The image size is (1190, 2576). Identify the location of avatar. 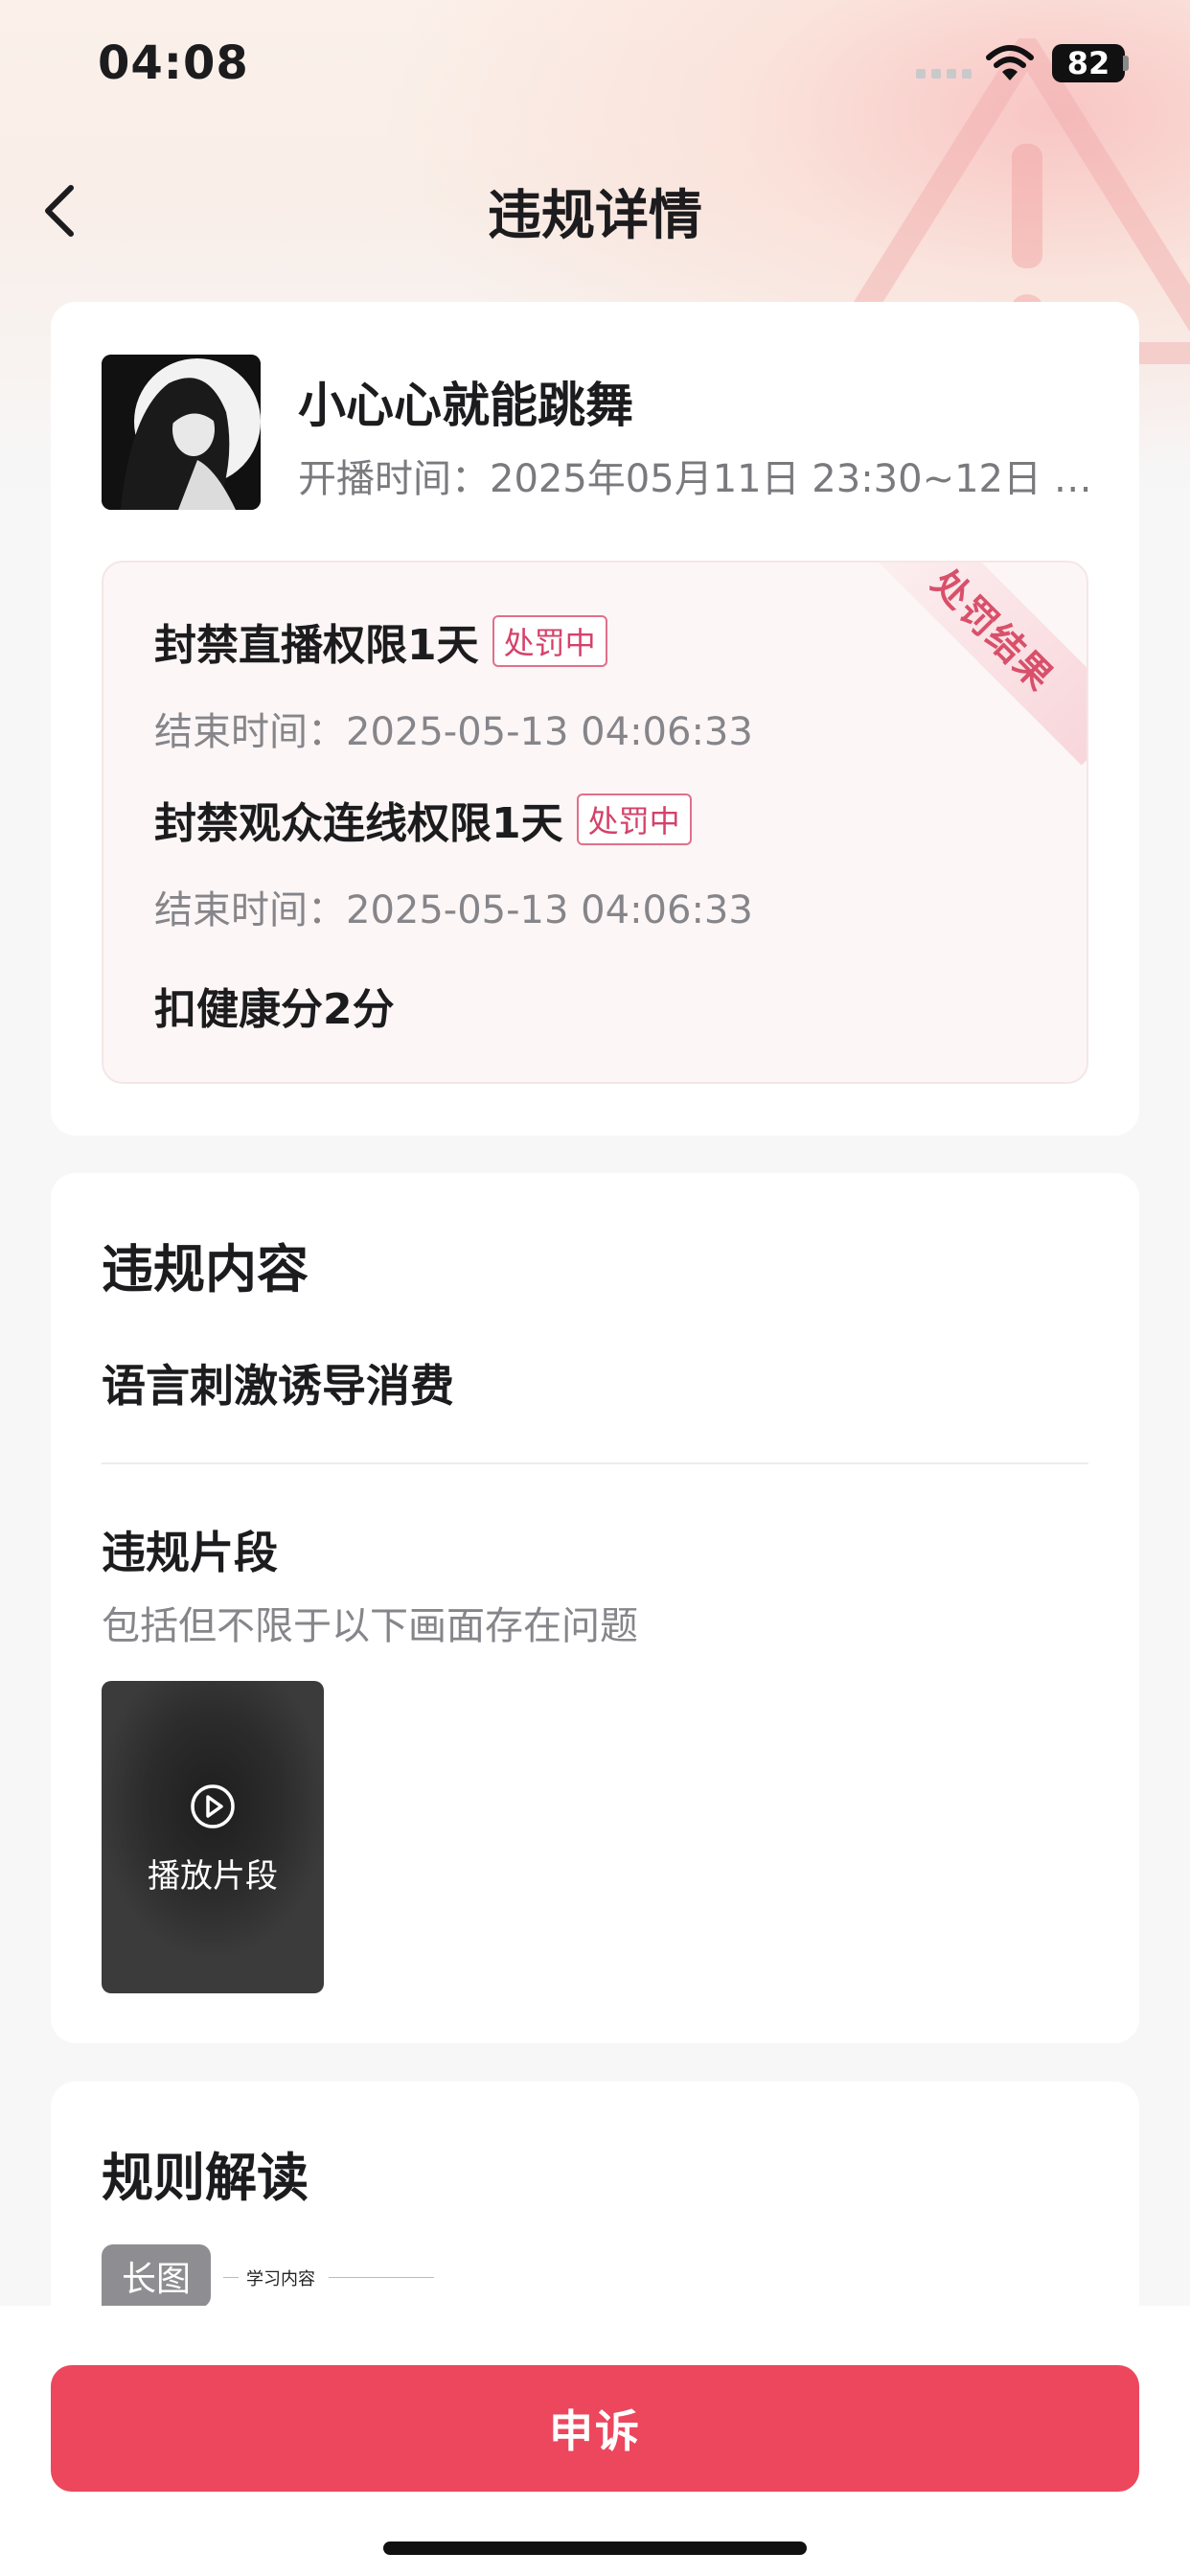
(182, 432).